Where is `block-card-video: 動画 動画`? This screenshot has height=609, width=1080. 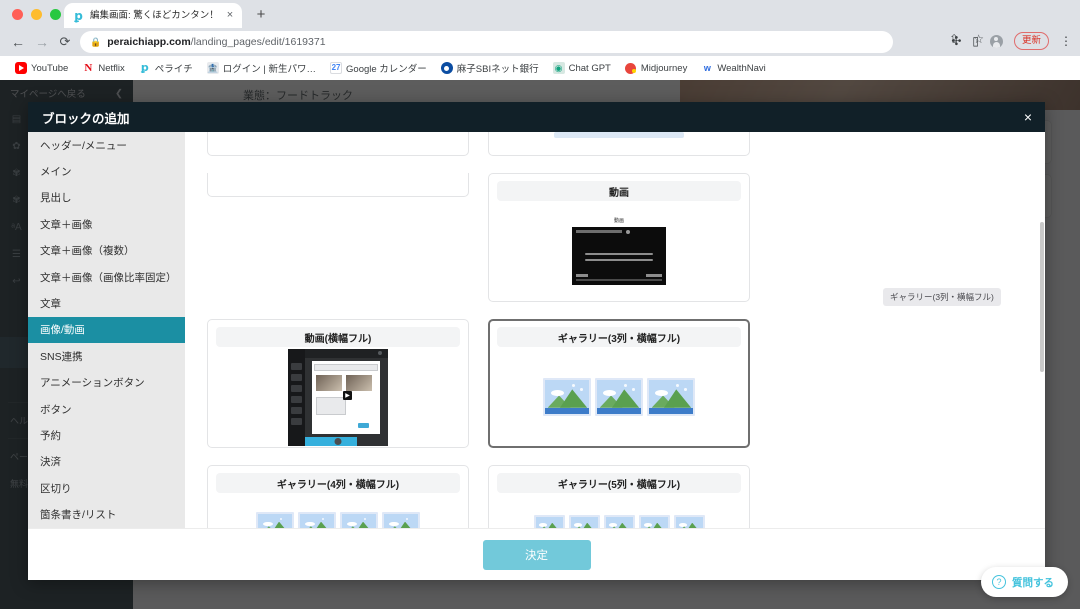
block-card-video: 動画 動画 is located at coordinates (619, 237).